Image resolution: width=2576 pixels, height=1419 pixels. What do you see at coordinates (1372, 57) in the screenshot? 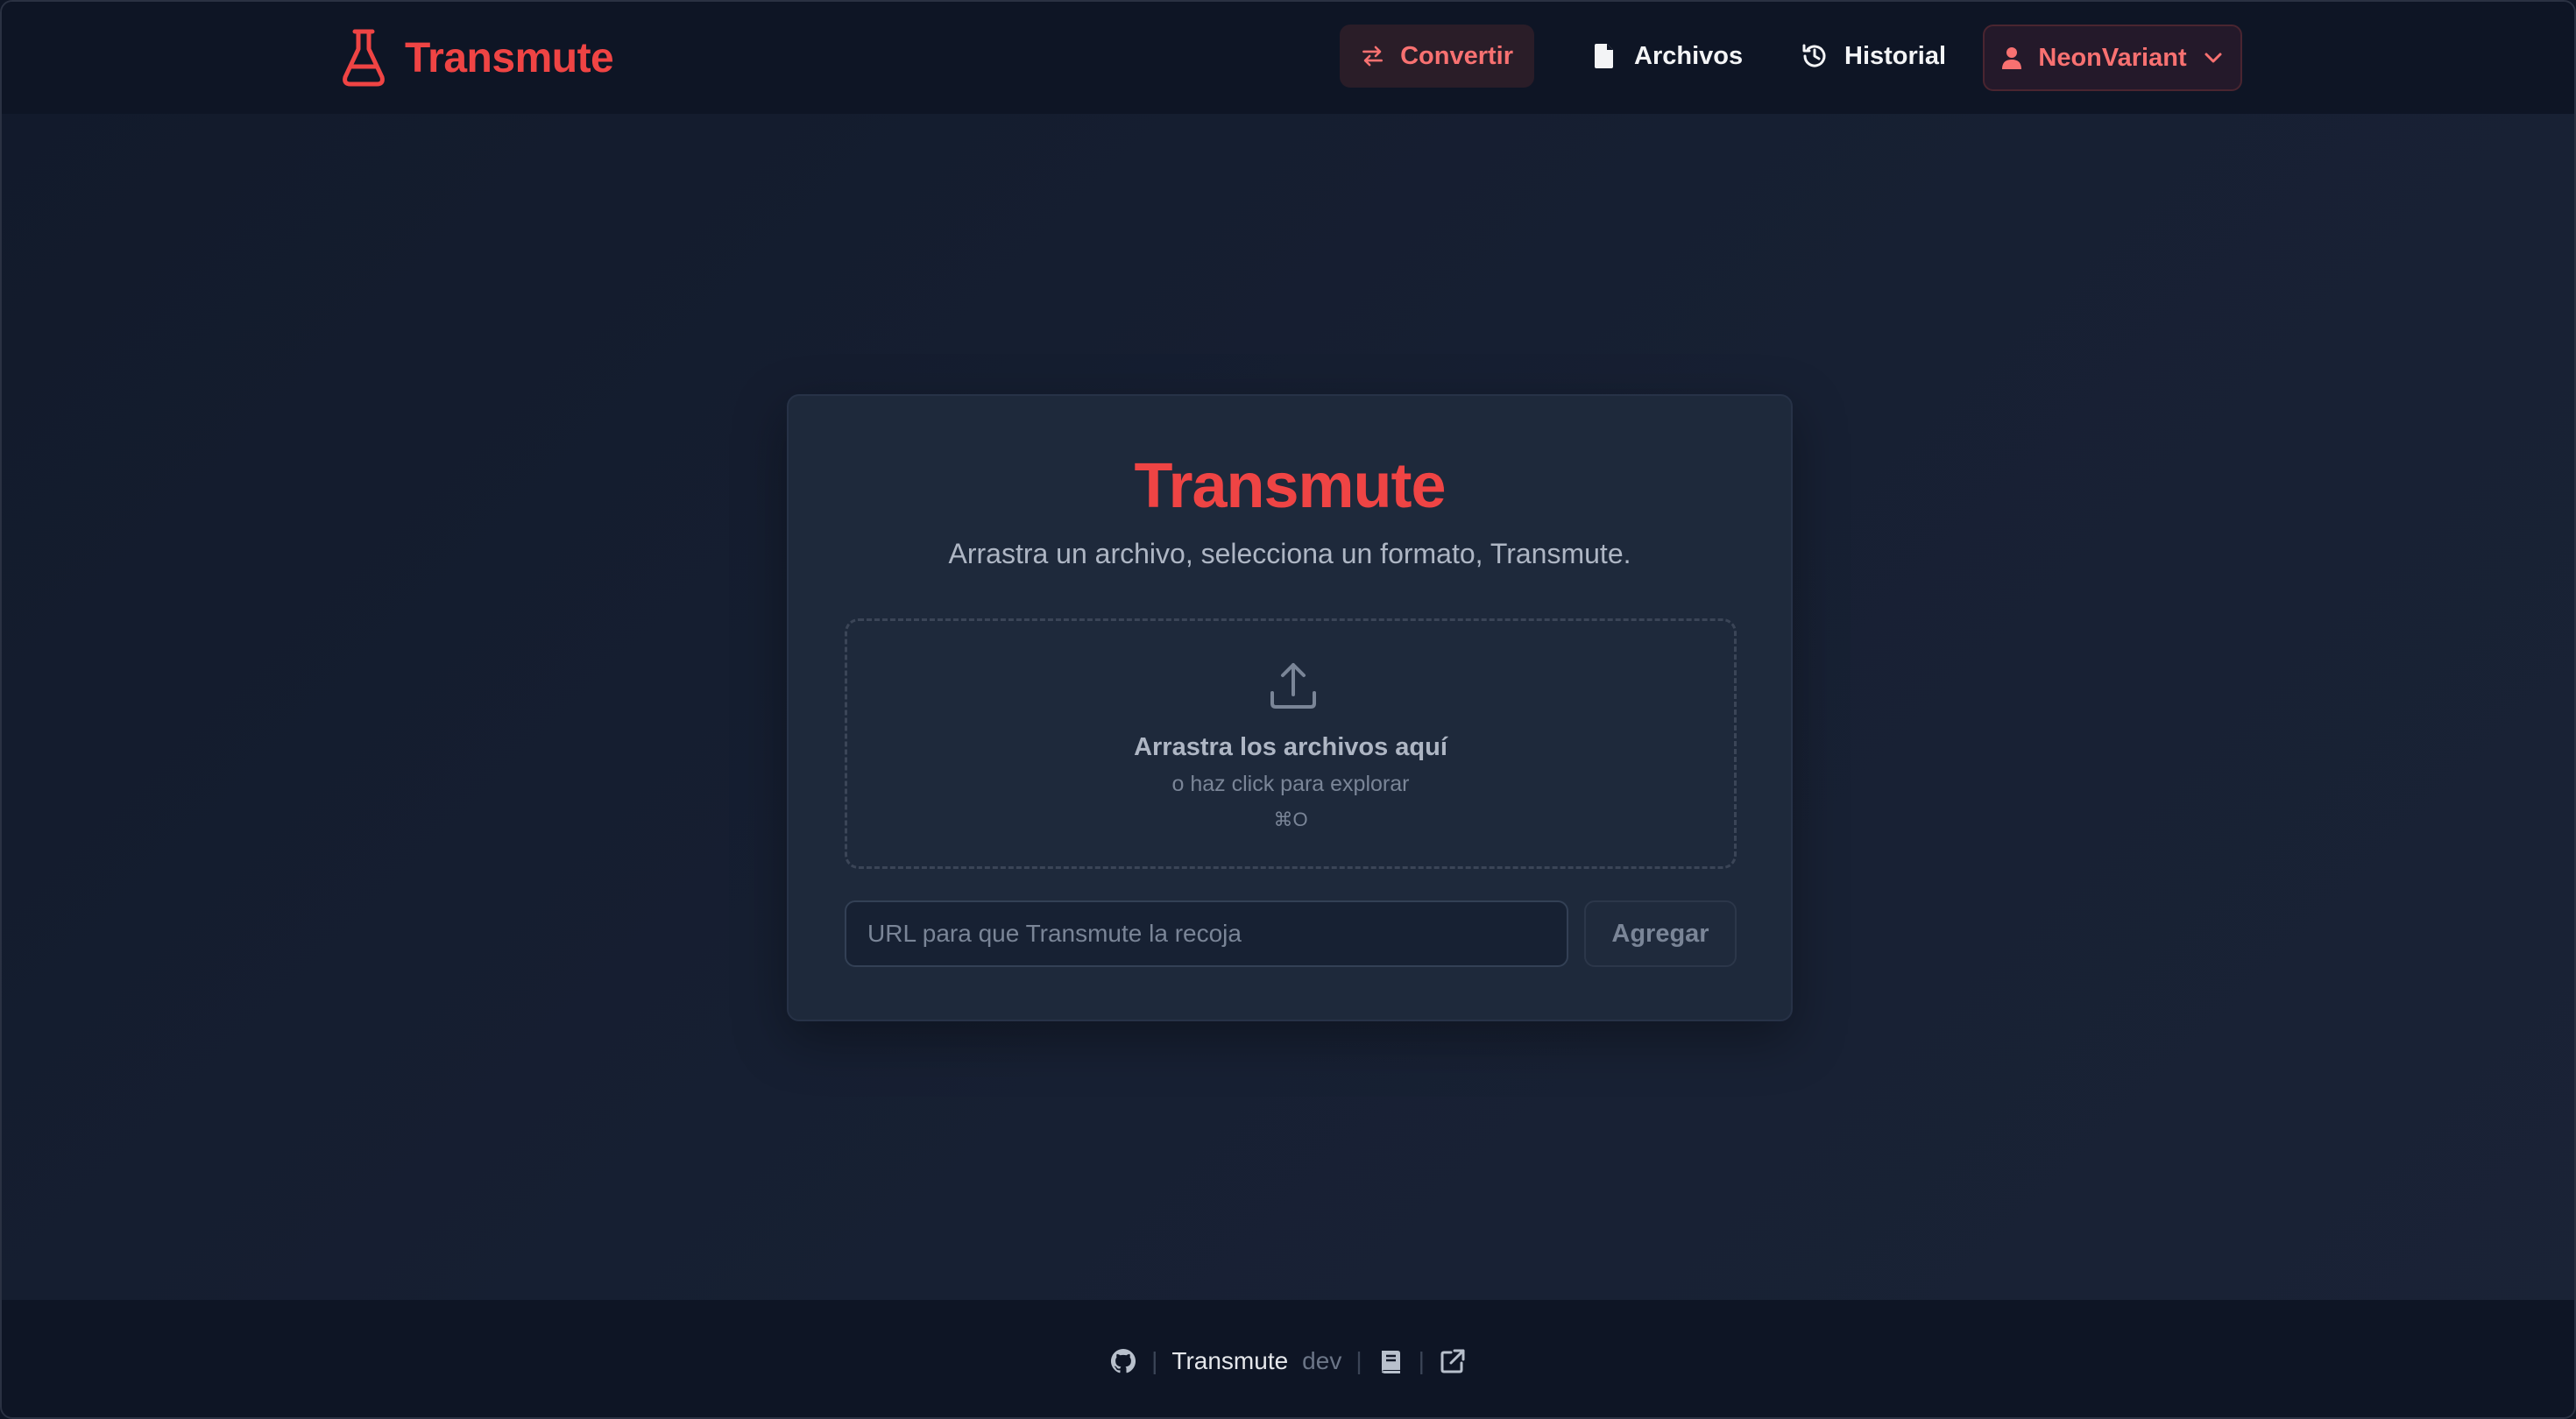
I see `arrows-exchange-icon` at bounding box center [1372, 57].